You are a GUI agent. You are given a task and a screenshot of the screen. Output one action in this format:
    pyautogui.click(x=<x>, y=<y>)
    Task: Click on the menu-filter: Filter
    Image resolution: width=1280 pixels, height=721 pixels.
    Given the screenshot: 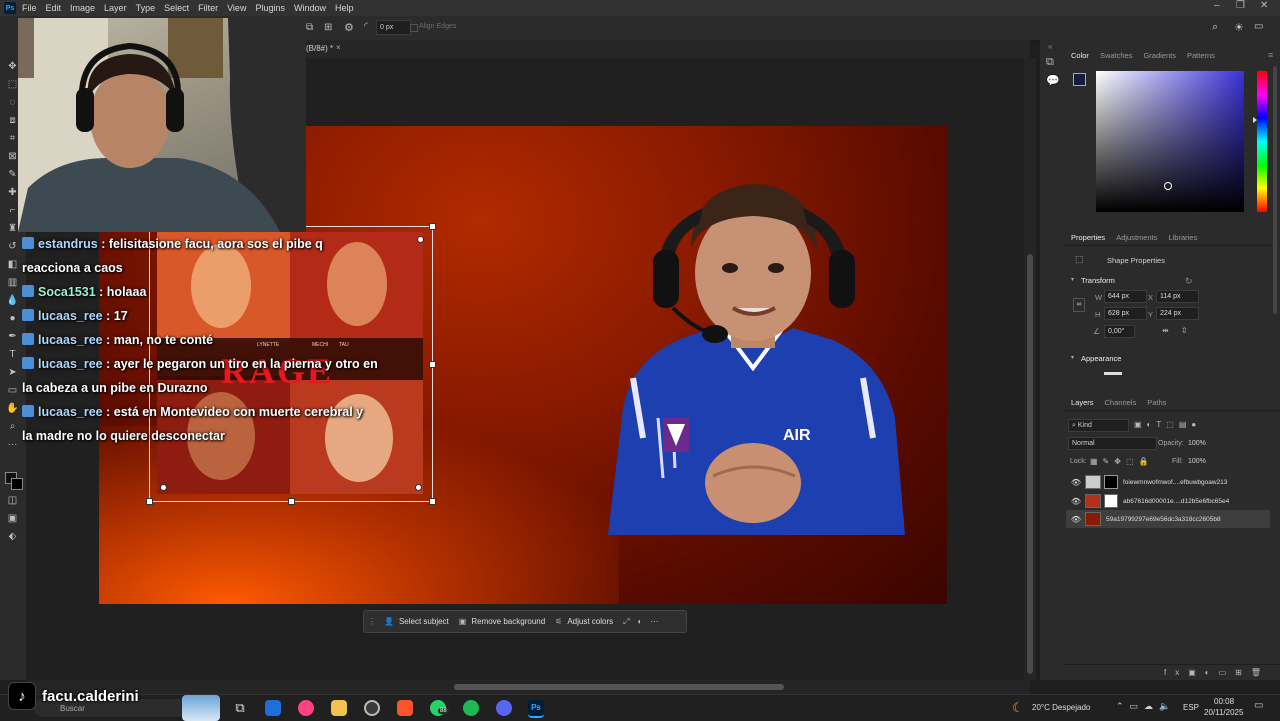 What is the action you would take?
    pyautogui.click(x=208, y=8)
    